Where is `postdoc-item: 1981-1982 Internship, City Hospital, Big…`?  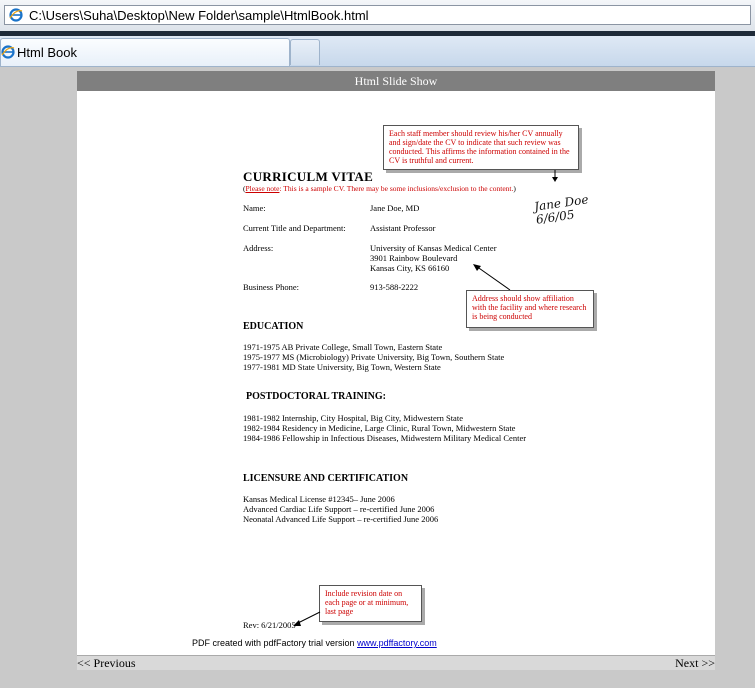
postdoc-item: 1981-1982 Internship, City Hospital, Big… is located at coordinates (353, 418).